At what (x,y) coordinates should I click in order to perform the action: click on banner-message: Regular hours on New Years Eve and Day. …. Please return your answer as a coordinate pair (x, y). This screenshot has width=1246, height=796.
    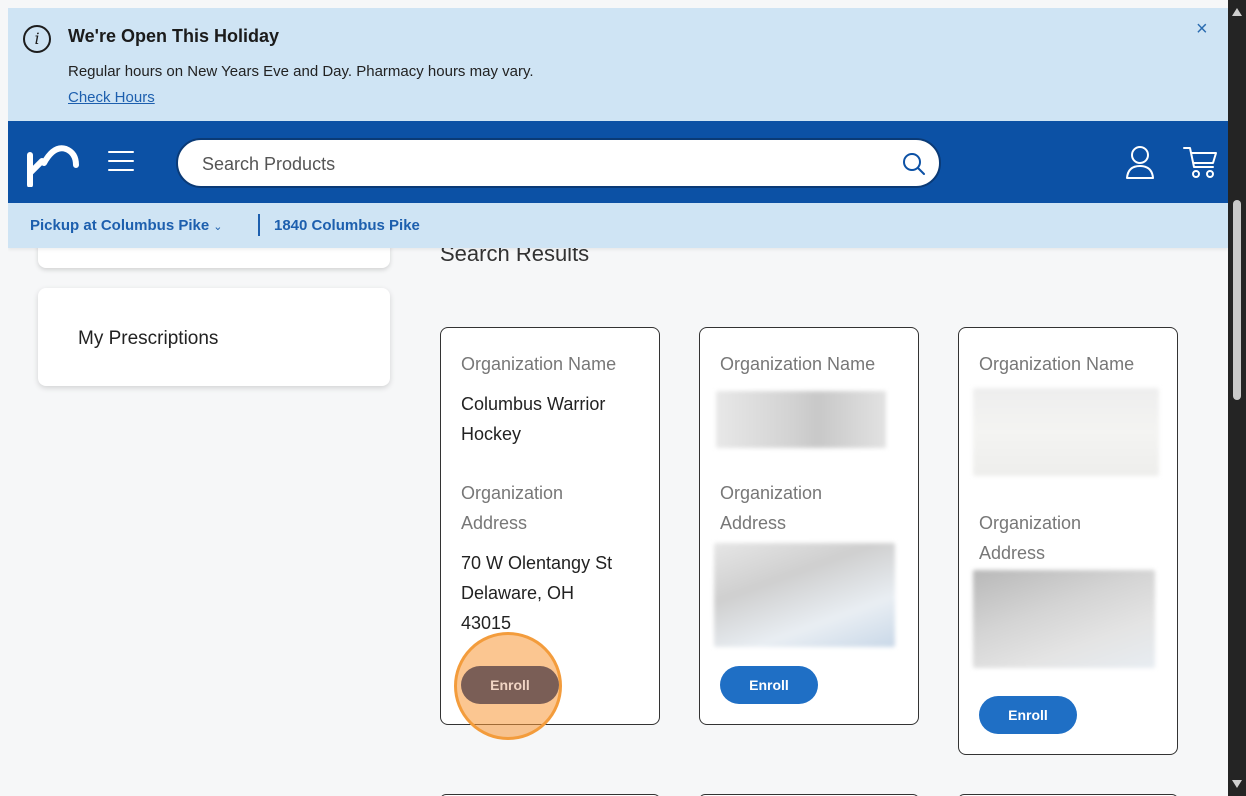
    Looking at the image, I should click on (301, 71).